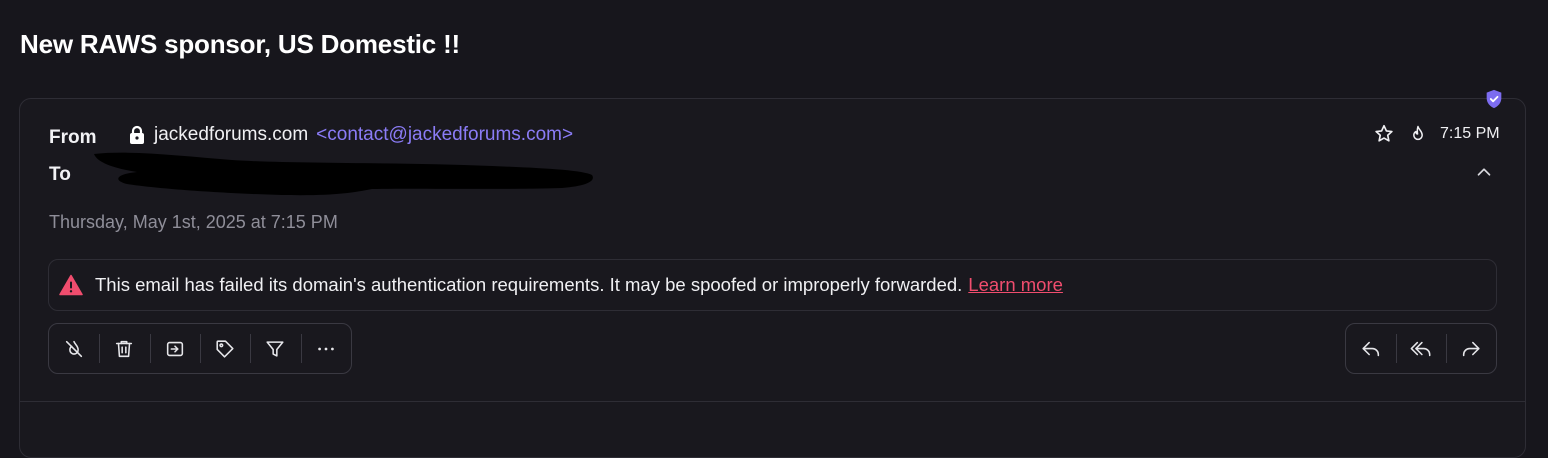 The height and width of the screenshot is (458, 1548). Describe the element at coordinates (1015, 284) in the screenshot. I see `learn-more-link: Learn more` at that location.